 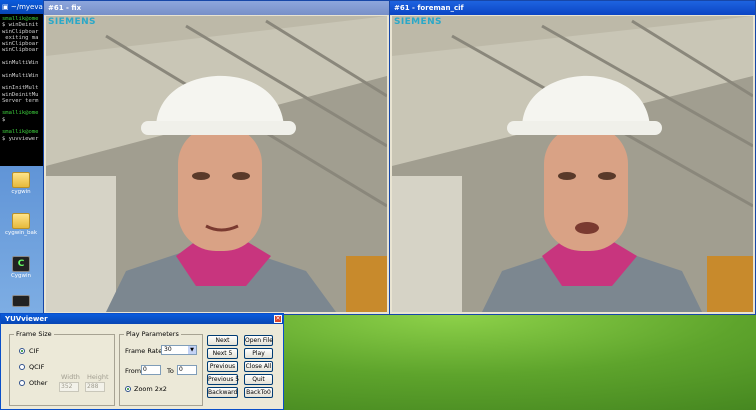 I want to click on radio-other, so click(x=22, y=383).